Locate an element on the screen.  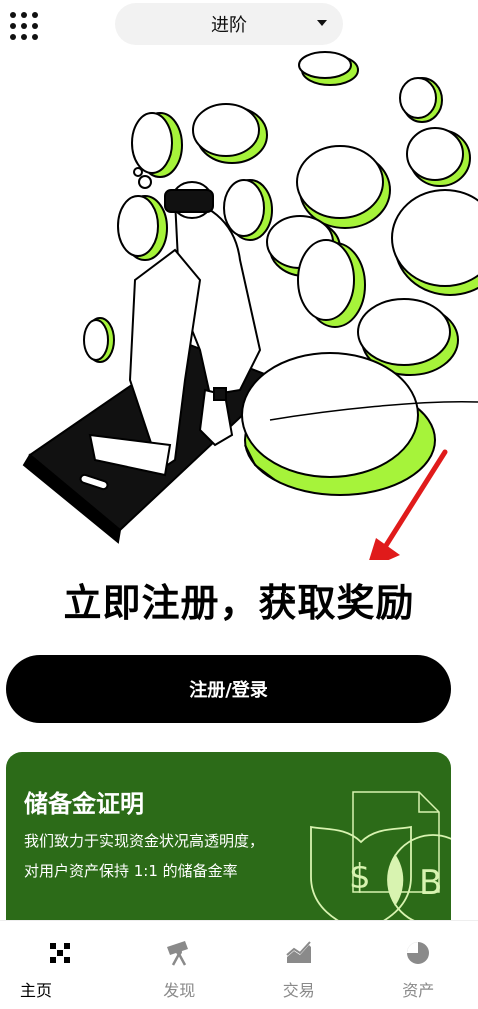
nav-item-discover: 发现 is located at coordinates (180, 965).